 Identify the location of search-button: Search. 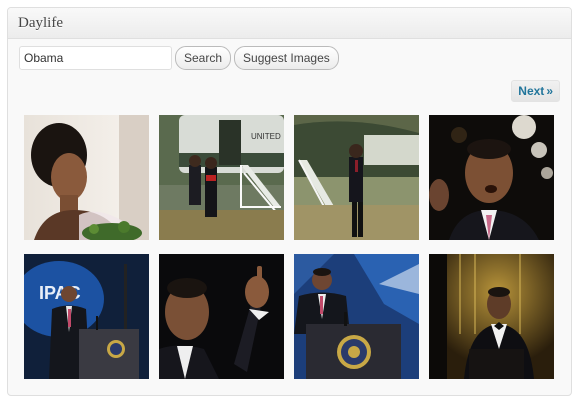
(203, 58).